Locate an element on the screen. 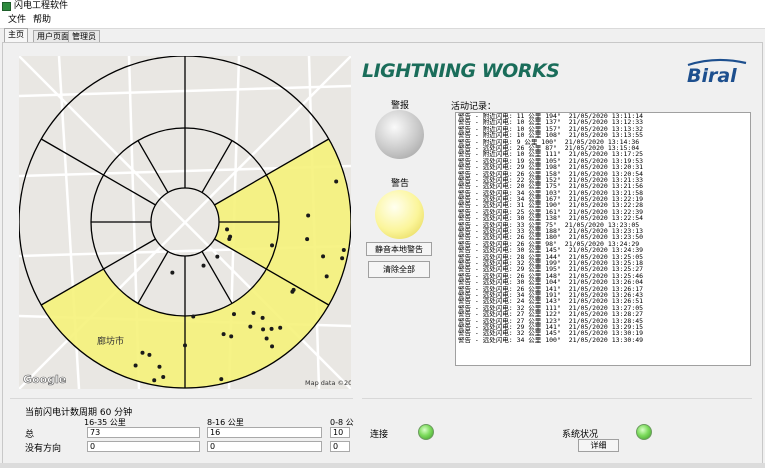 The width and height of the screenshot is (765, 468). lightning-works-logo: LIGHTNING WORKS is located at coordinates (461, 71).